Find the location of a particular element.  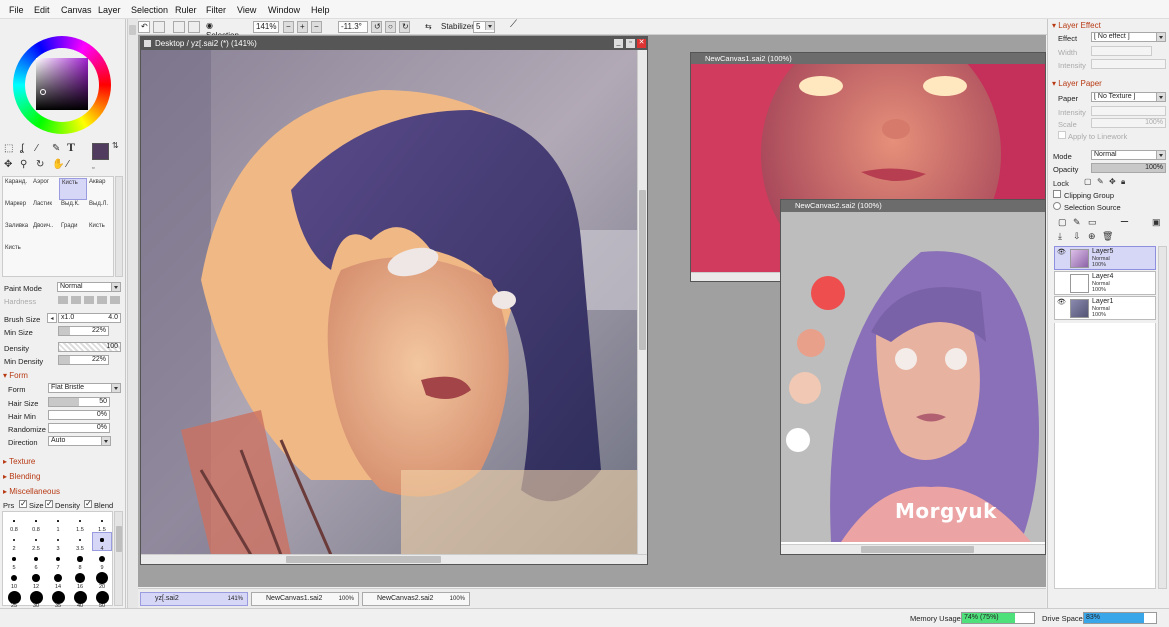

hardness-selector is located at coordinates (89, 300).